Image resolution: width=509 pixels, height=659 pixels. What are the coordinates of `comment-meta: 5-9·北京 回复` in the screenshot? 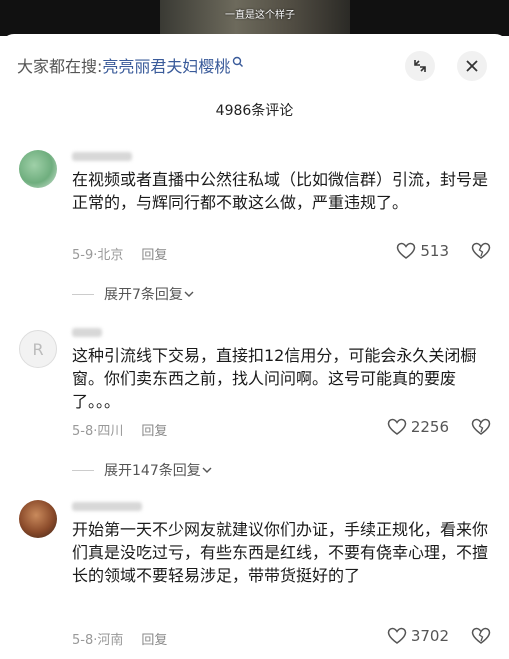 It's located at (120, 255).